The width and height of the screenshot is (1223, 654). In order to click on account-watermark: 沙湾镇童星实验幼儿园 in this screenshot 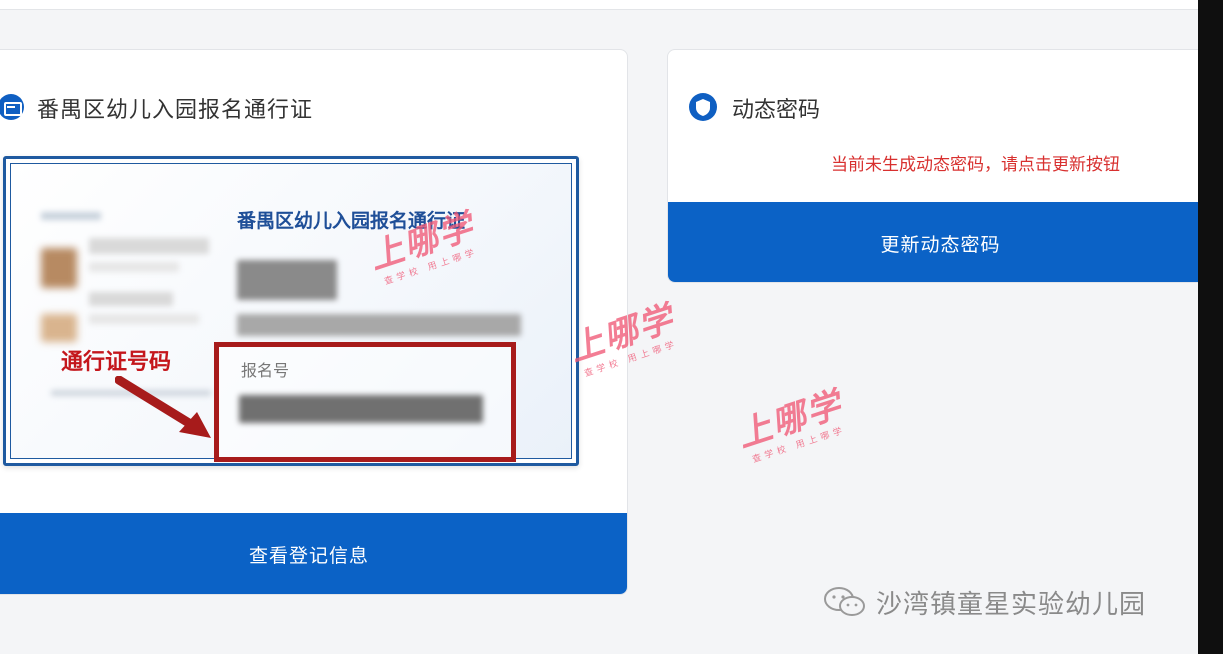, I will do `click(984, 602)`.